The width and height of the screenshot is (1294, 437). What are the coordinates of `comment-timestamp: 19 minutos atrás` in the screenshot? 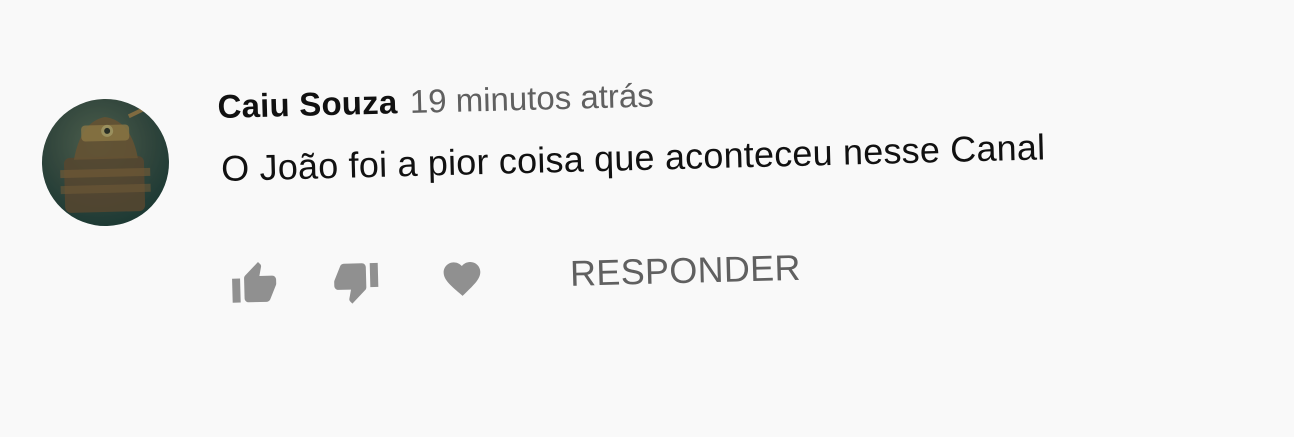 It's located at (531, 98).